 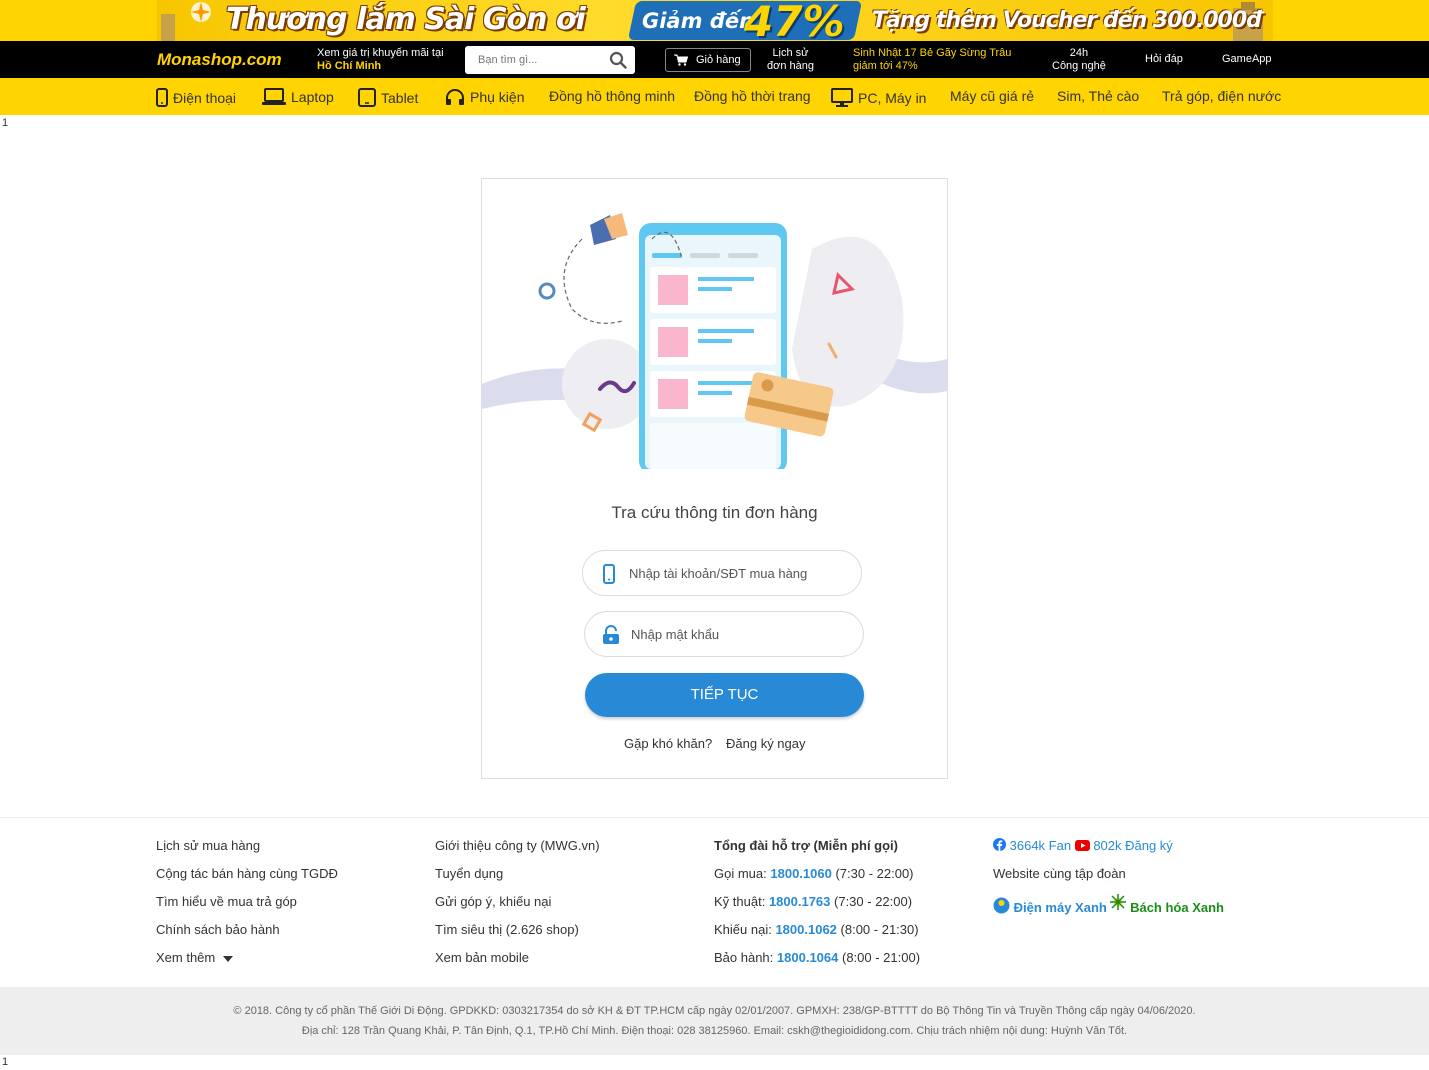 I want to click on category-smartwatch: Đồng hồ thông minh, so click(x=612, y=96).